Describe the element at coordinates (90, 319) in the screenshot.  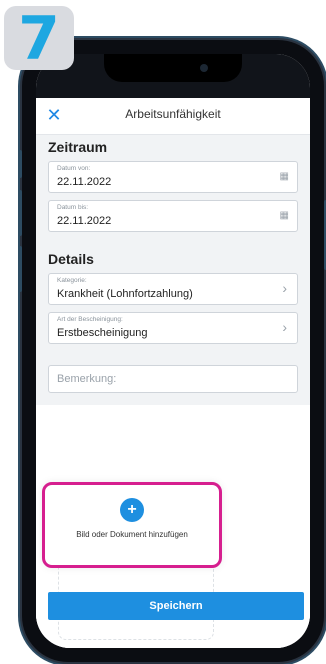
I see `certificate-label: Art der Bescheinigung:` at that location.